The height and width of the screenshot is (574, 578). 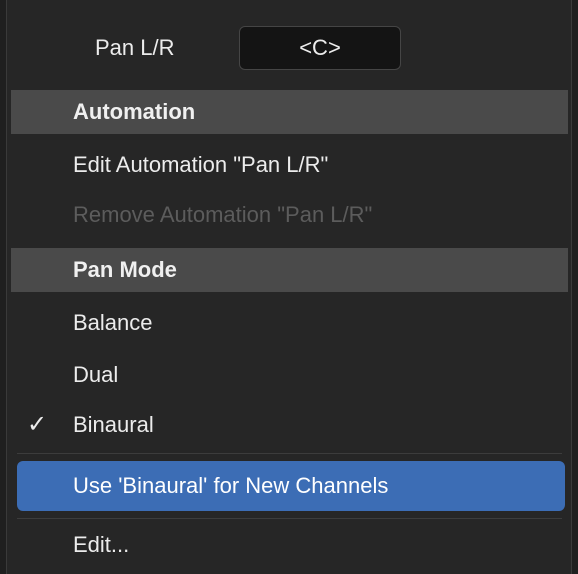 I want to click on menu-item-balance: Balance, so click(x=289, y=323).